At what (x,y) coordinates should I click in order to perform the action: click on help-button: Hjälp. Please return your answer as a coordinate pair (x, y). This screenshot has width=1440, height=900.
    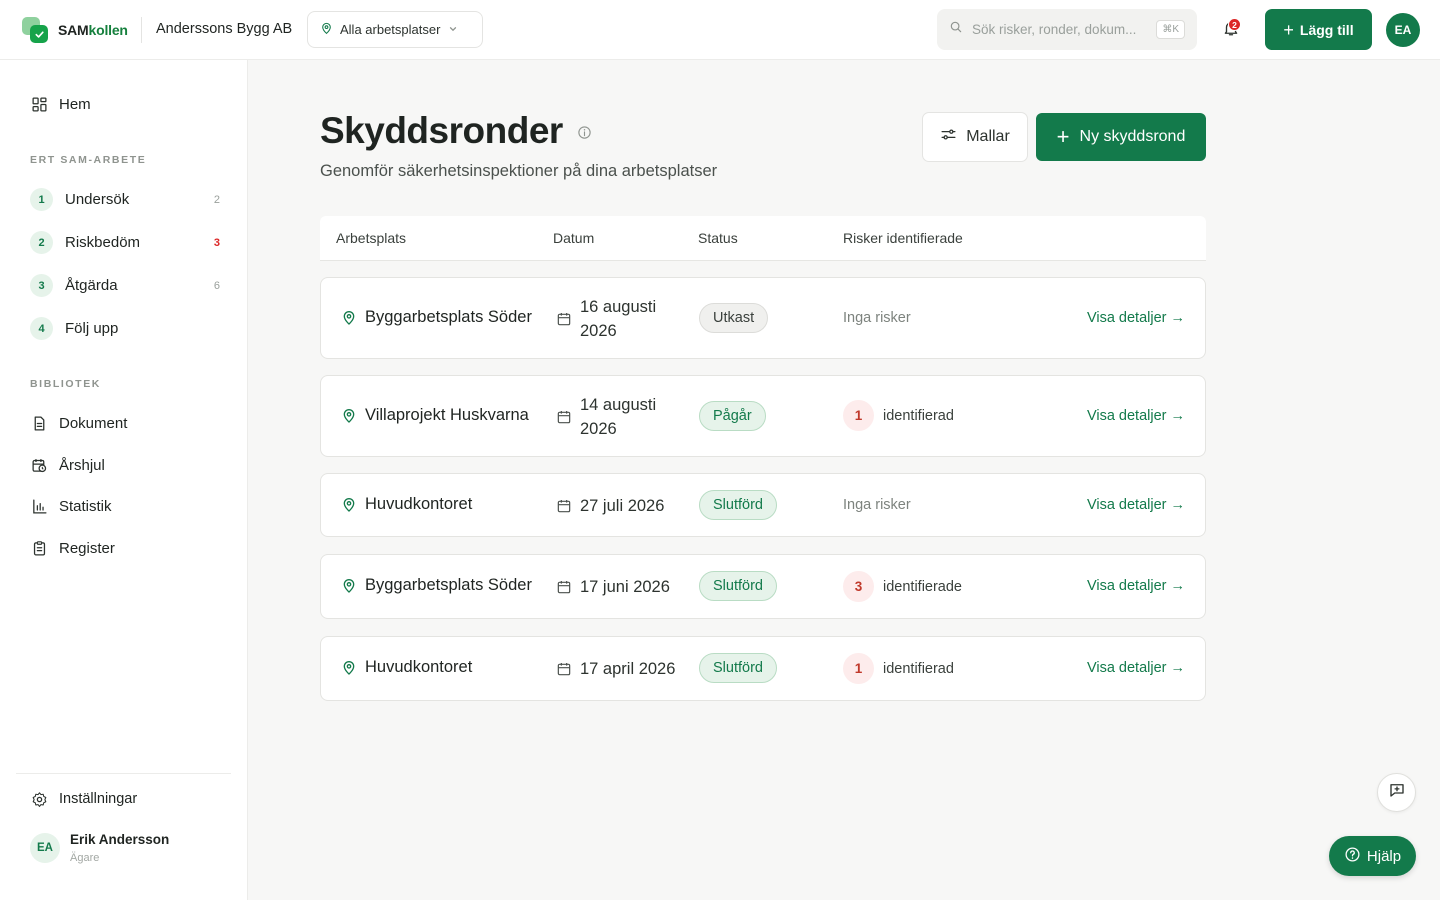
    Looking at the image, I should click on (1372, 856).